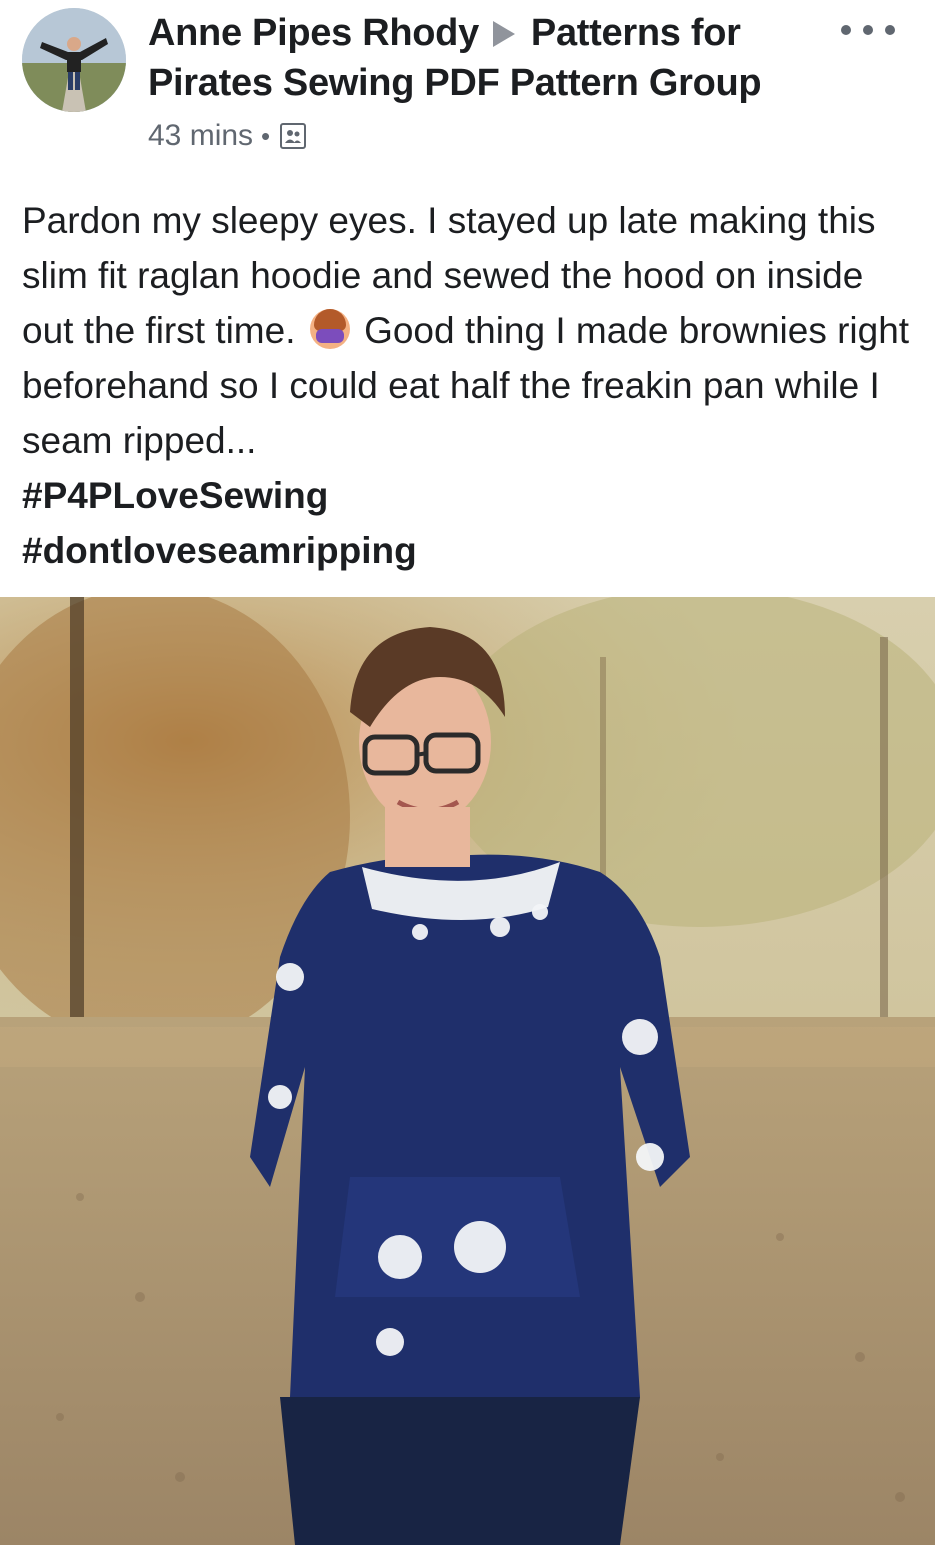 Image resolution: width=935 pixels, height=1545 pixels. What do you see at coordinates (469, 550) in the screenshot?
I see `hashtag-link-dontloveseamripping: #dontloveseamripping` at bounding box center [469, 550].